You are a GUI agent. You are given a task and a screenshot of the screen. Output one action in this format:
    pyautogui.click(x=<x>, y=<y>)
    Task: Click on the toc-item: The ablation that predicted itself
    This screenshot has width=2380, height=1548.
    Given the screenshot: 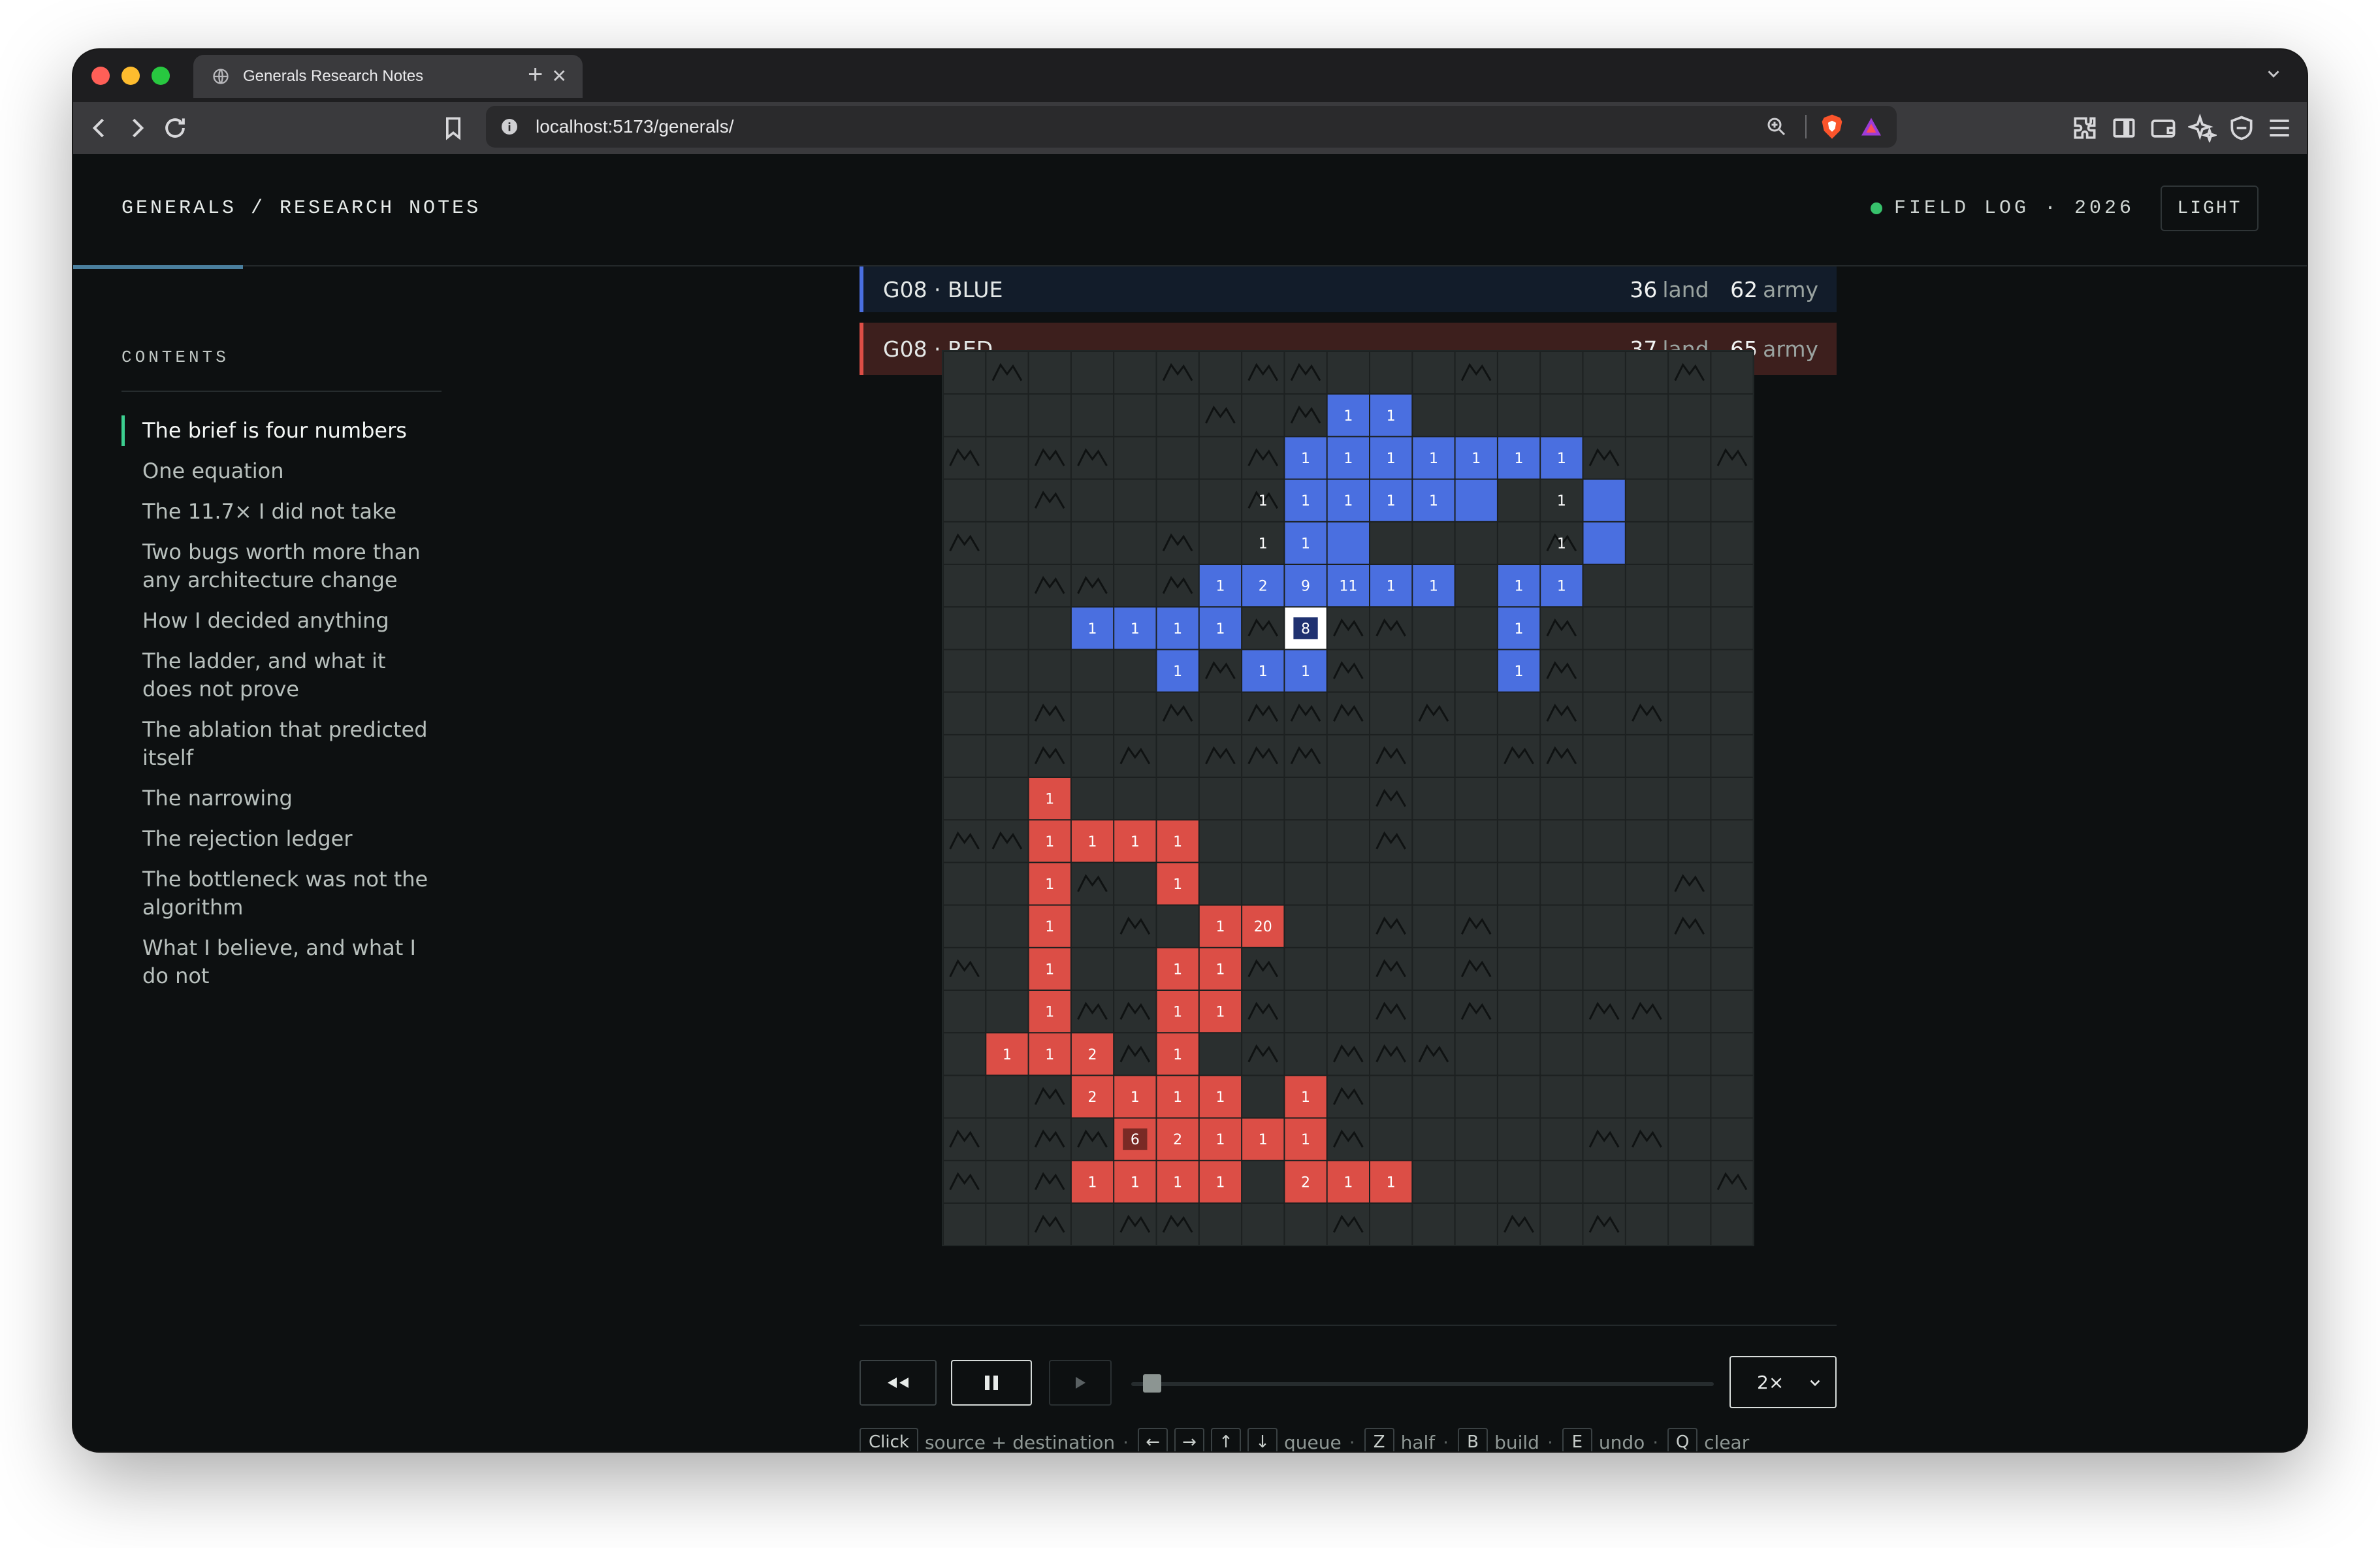 What is the action you would take?
    pyautogui.click(x=278, y=744)
    